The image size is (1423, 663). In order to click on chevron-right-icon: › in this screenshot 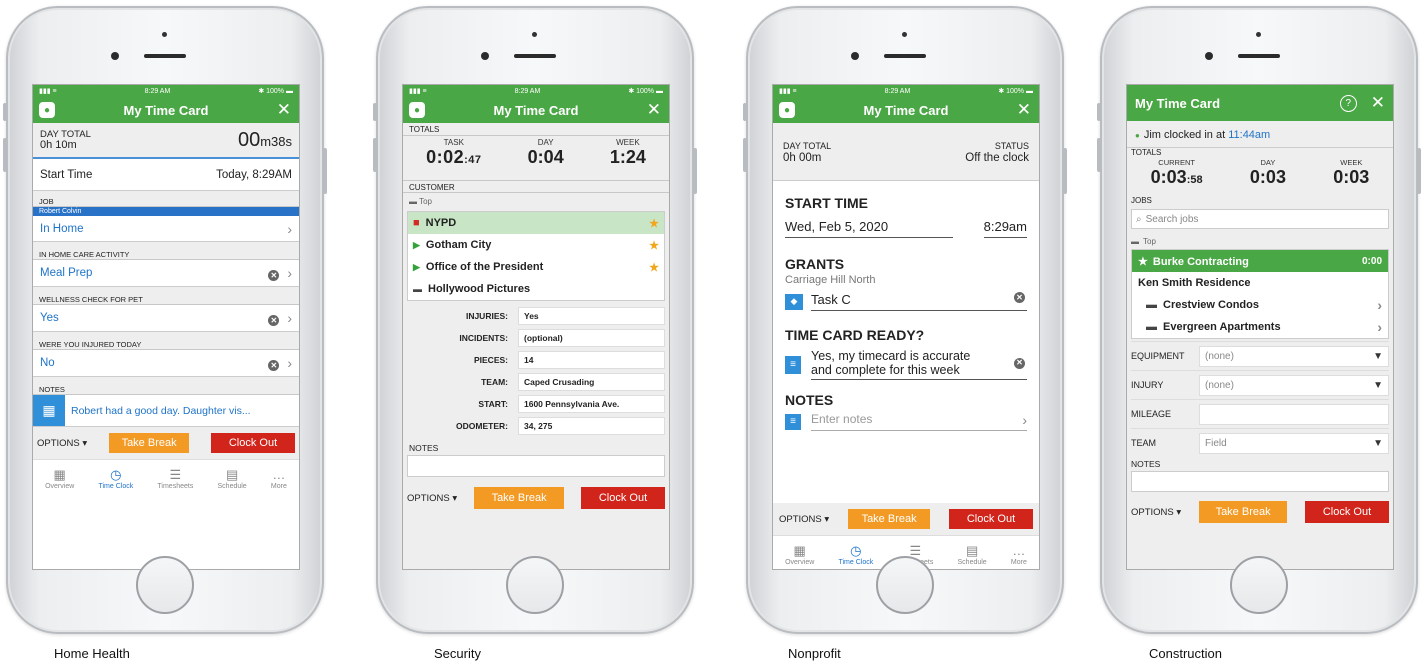, I will do `click(289, 228)`.